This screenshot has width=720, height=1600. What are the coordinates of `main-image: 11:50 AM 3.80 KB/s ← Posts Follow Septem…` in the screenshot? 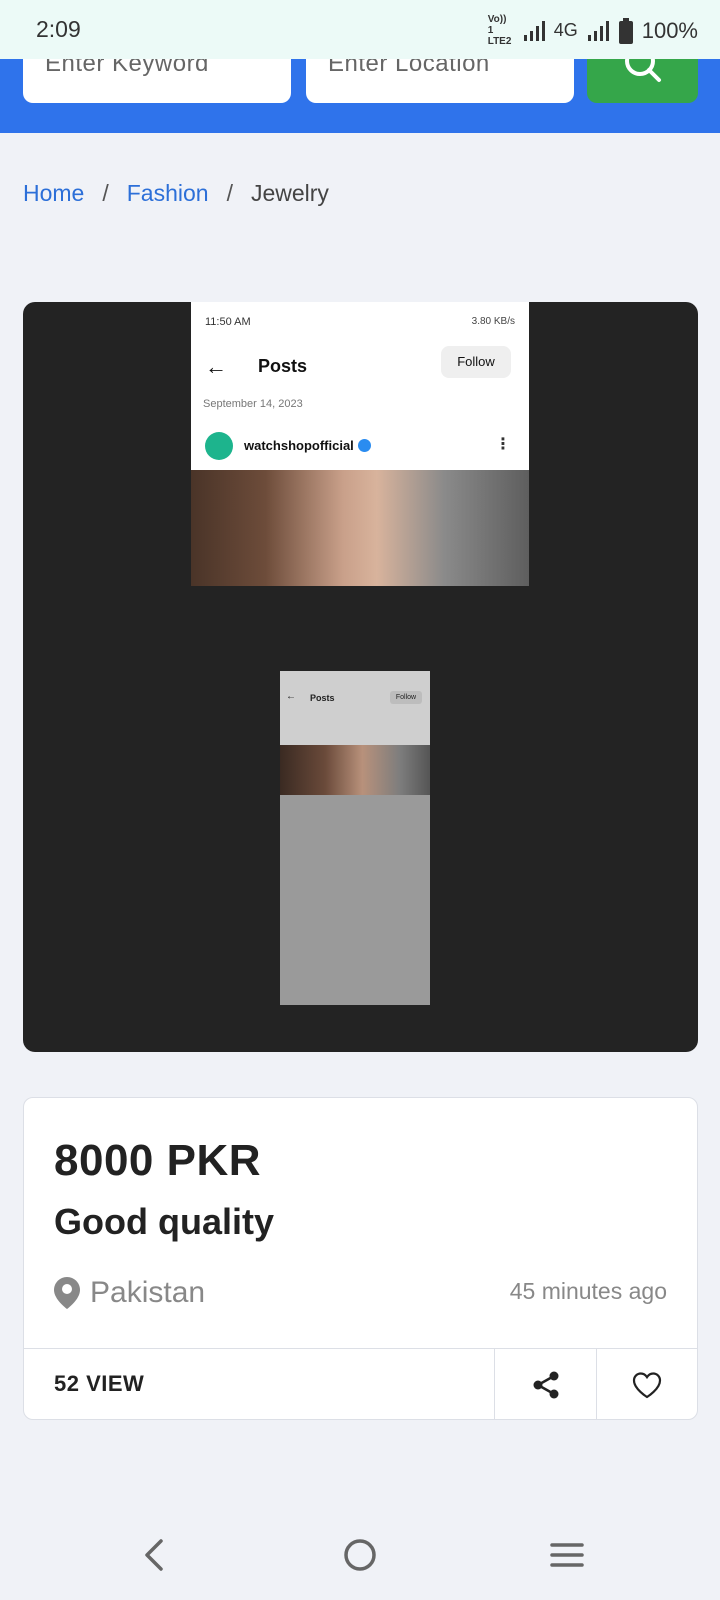 It's located at (360, 444).